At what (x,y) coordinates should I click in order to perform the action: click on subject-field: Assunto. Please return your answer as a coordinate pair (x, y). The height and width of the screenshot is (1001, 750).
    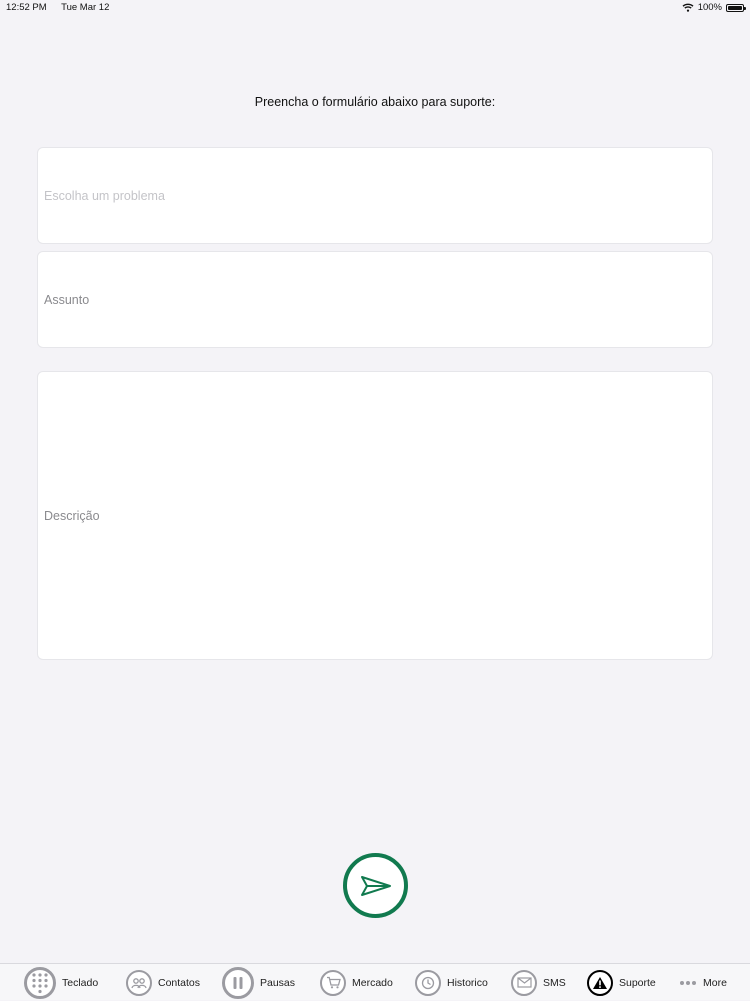
    Looking at the image, I should click on (375, 299).